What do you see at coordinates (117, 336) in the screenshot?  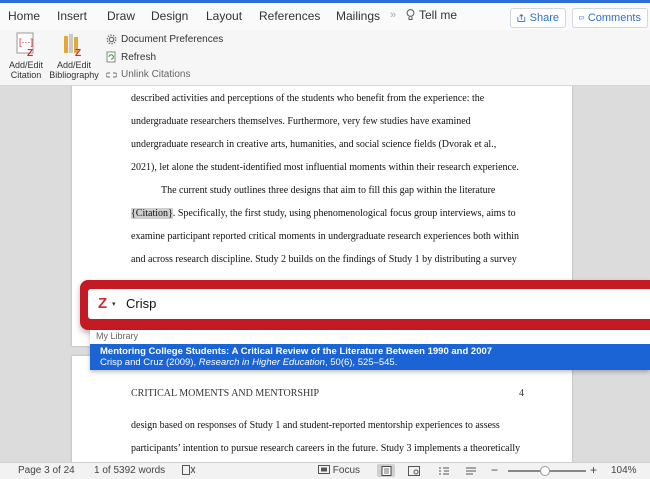 I see `library-section-label: My Library` at bounding box center [117, 336].